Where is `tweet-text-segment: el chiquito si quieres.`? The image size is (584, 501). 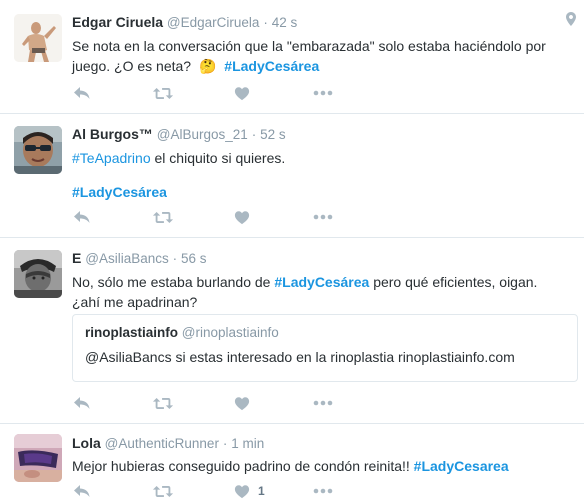
tweet-text-segment: el chiquito si quieres. is located at coordinates (218, 158).